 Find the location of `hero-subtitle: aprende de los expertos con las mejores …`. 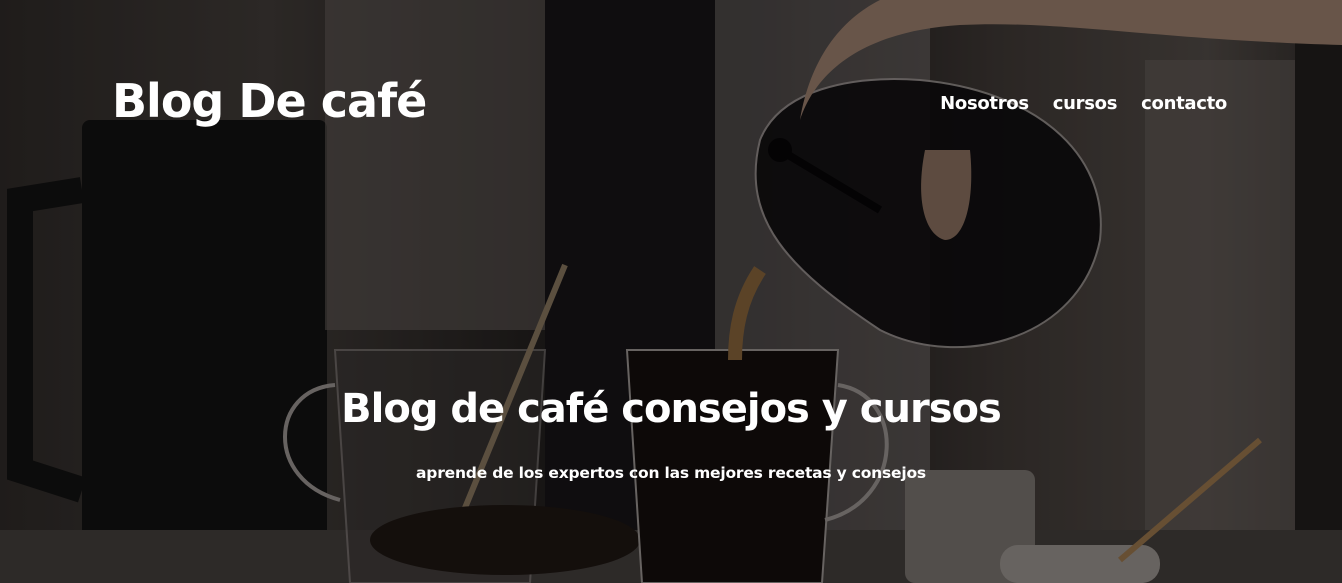

hero-subtitle: aprende de los expertos con las mejores … is located at coordinates (671, 473).